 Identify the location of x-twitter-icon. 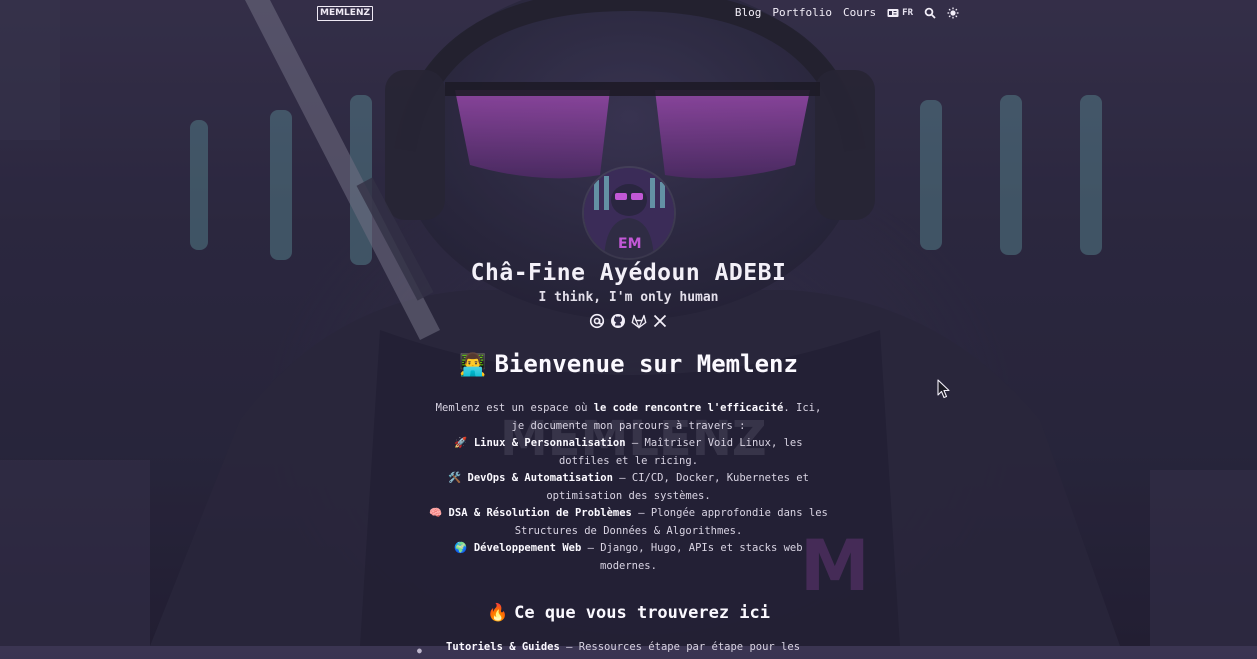
(660, 321).